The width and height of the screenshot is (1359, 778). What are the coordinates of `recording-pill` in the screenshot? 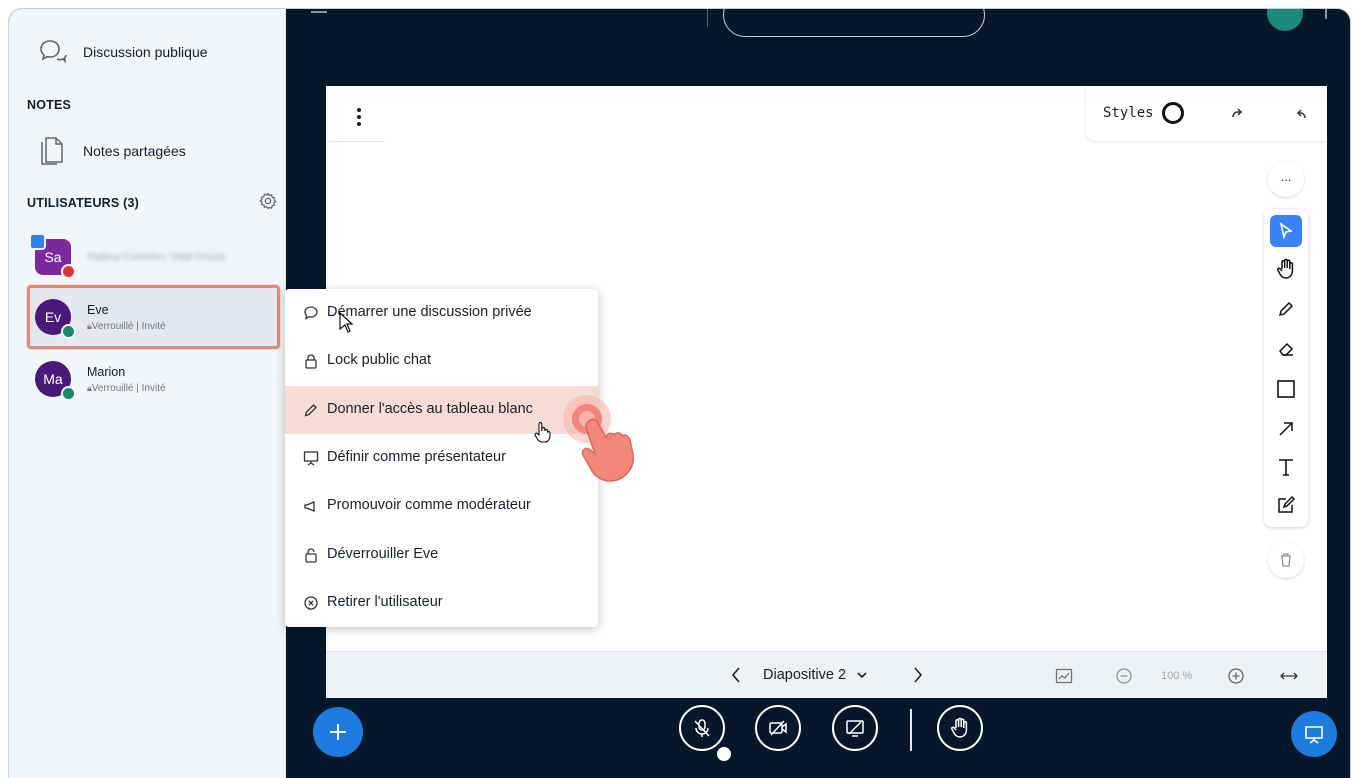 It's located at (854, 23).